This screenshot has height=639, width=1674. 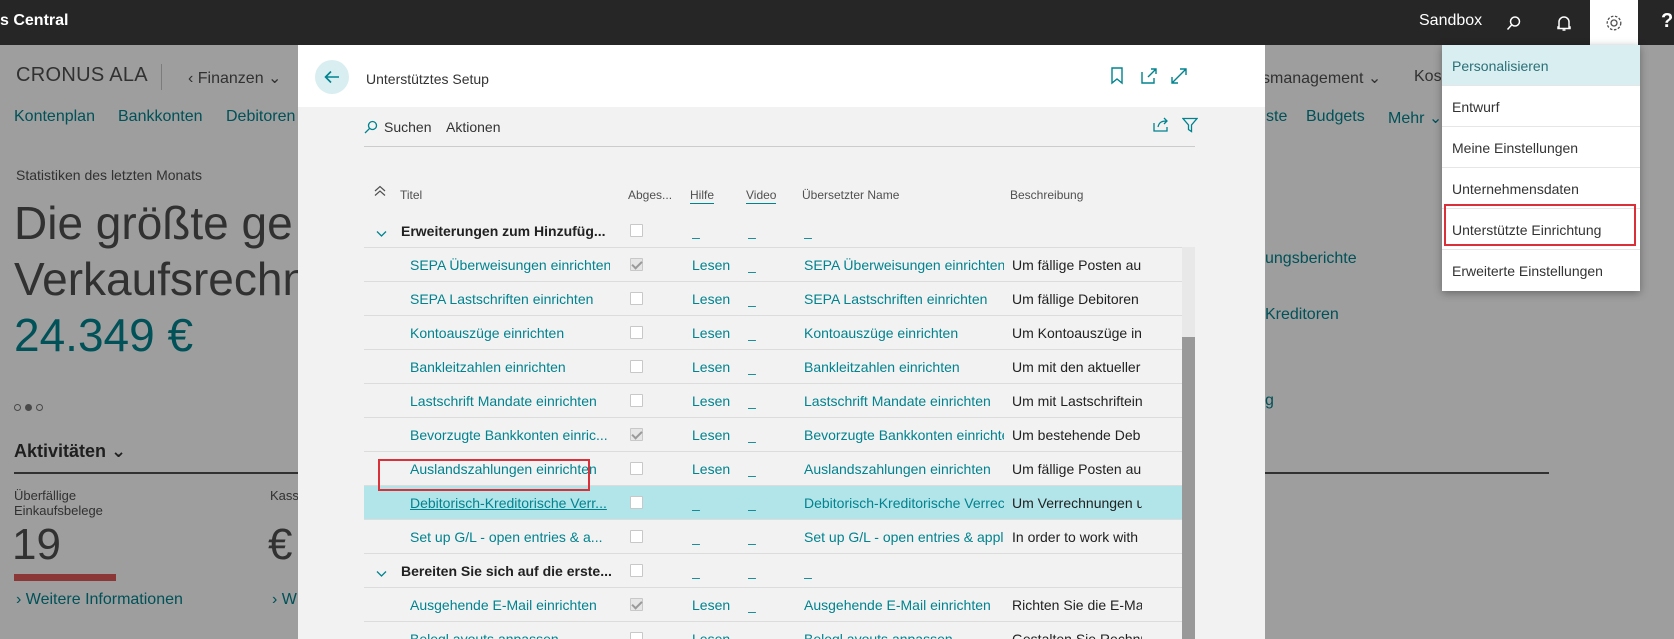 What do you see at coordinates (332, 77) in the screenshot?
I see `back-button` at bounding box center [332, 77].